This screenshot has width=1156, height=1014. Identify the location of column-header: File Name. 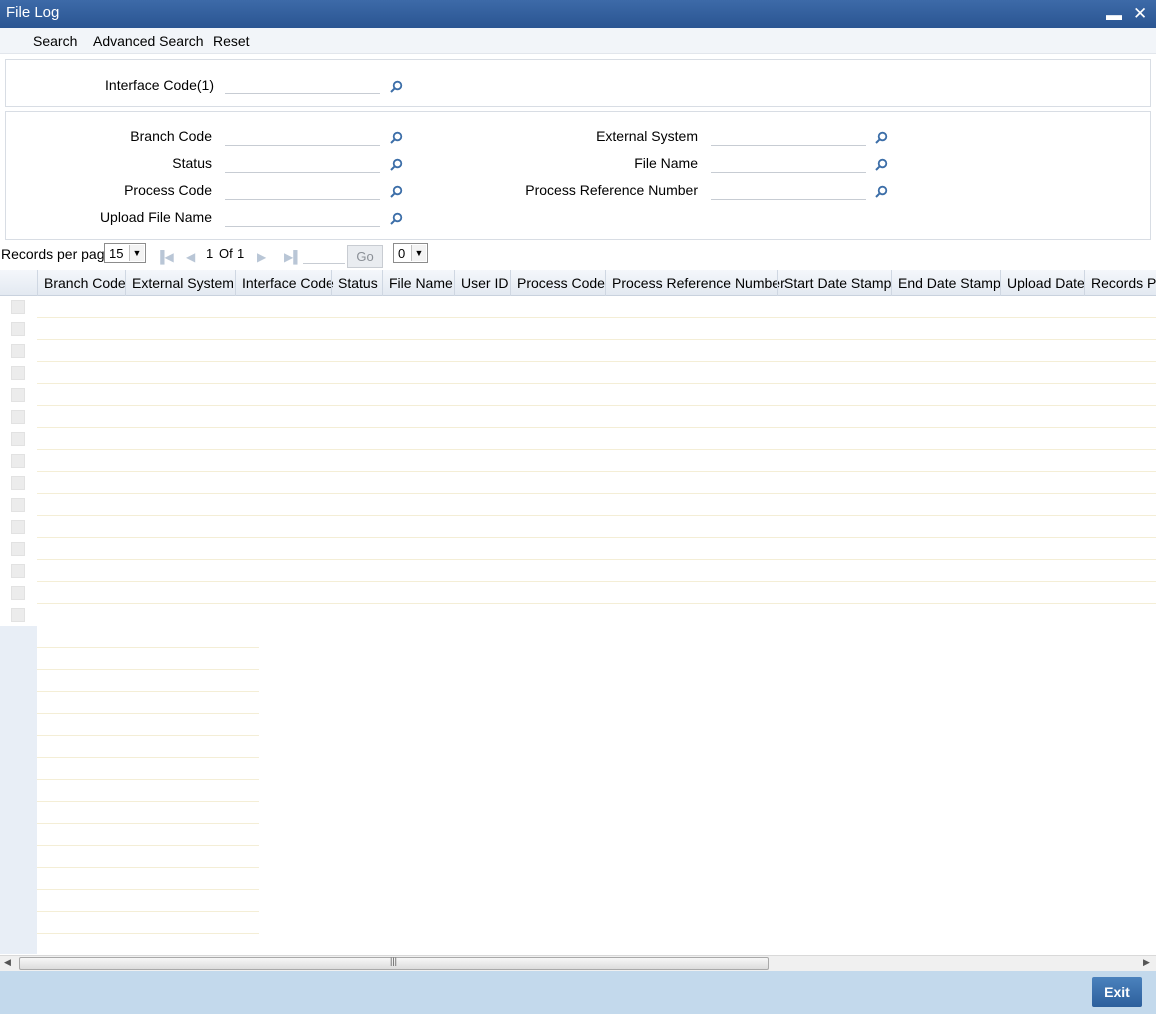
(421, 283).